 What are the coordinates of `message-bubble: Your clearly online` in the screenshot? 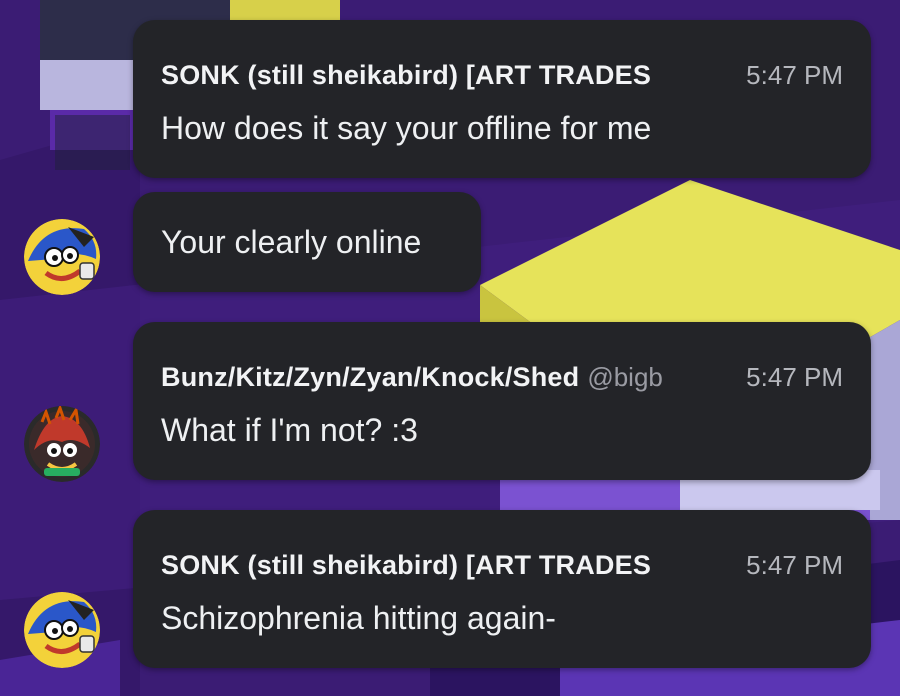 It's located at (307, 242).